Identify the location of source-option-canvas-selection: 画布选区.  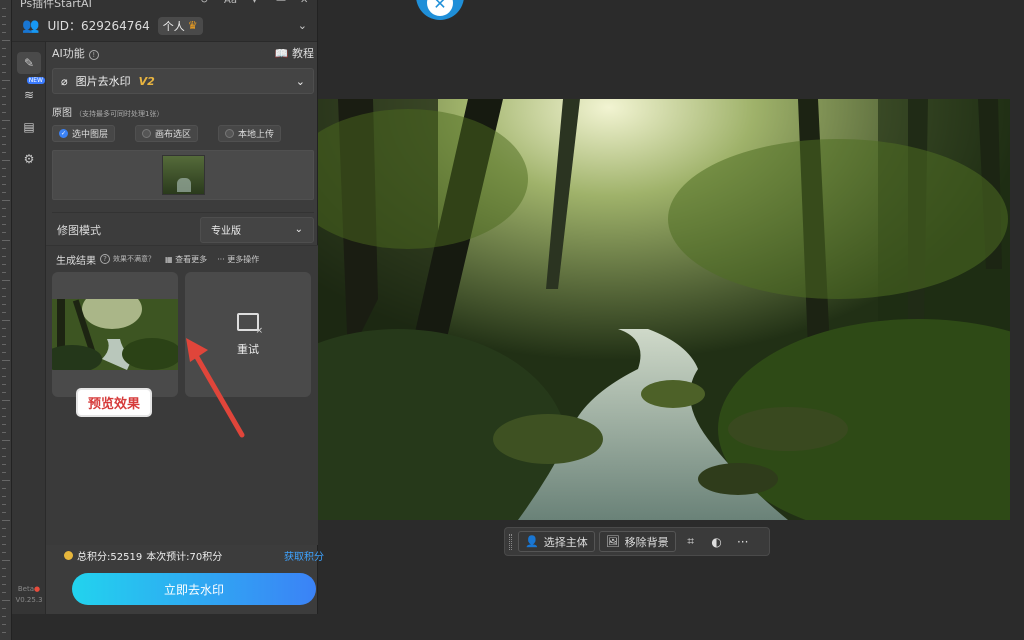
(167, 133).